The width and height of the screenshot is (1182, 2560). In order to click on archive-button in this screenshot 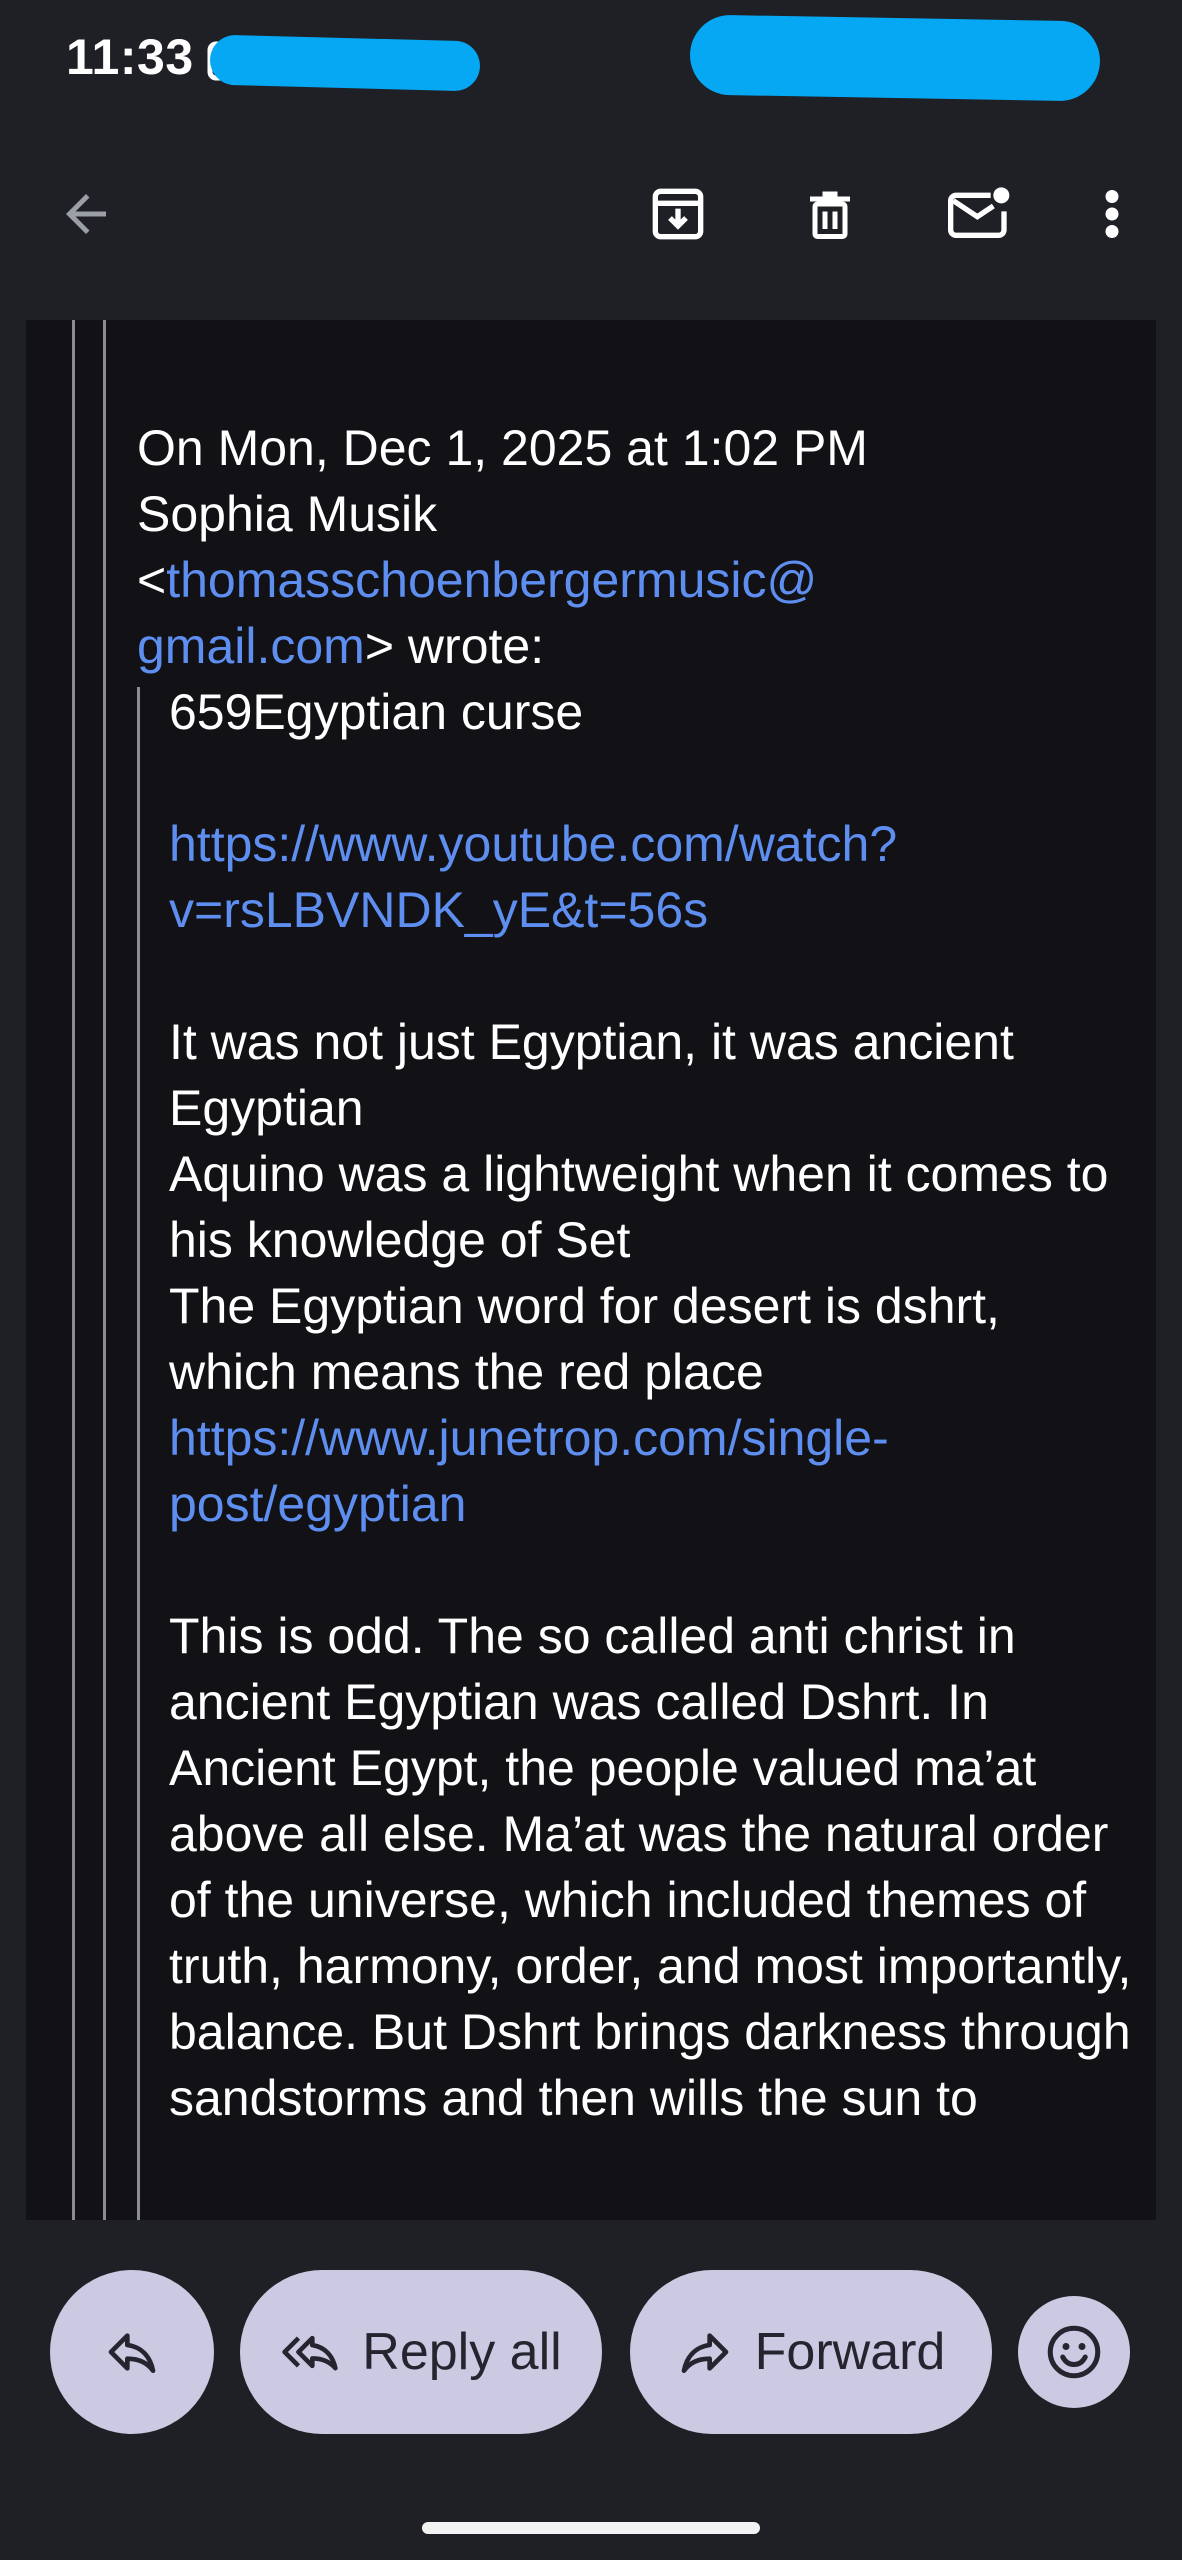, I will do `click(678, 214)`.